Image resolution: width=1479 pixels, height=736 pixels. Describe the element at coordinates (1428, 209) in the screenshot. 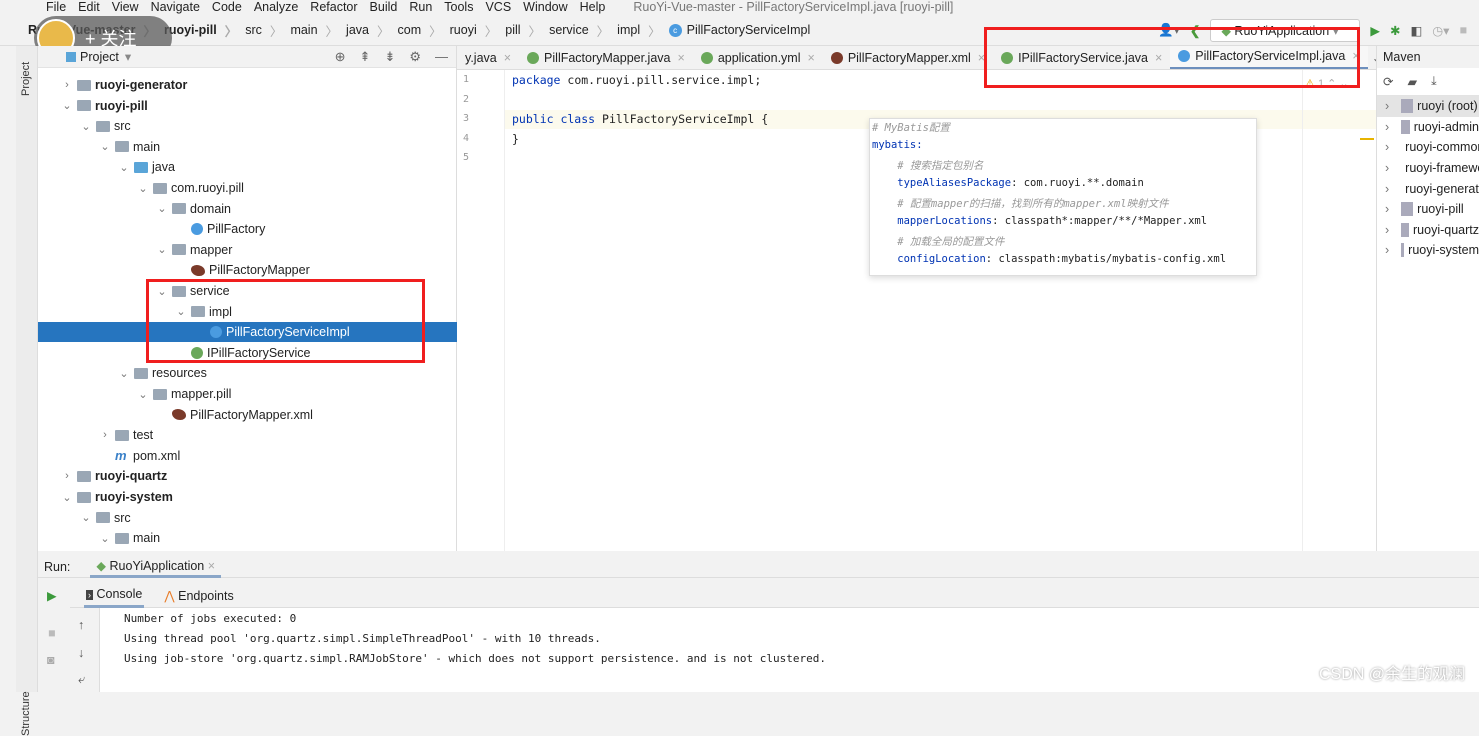

I see `maven-project-item: › ruoyi-pill` at that location.